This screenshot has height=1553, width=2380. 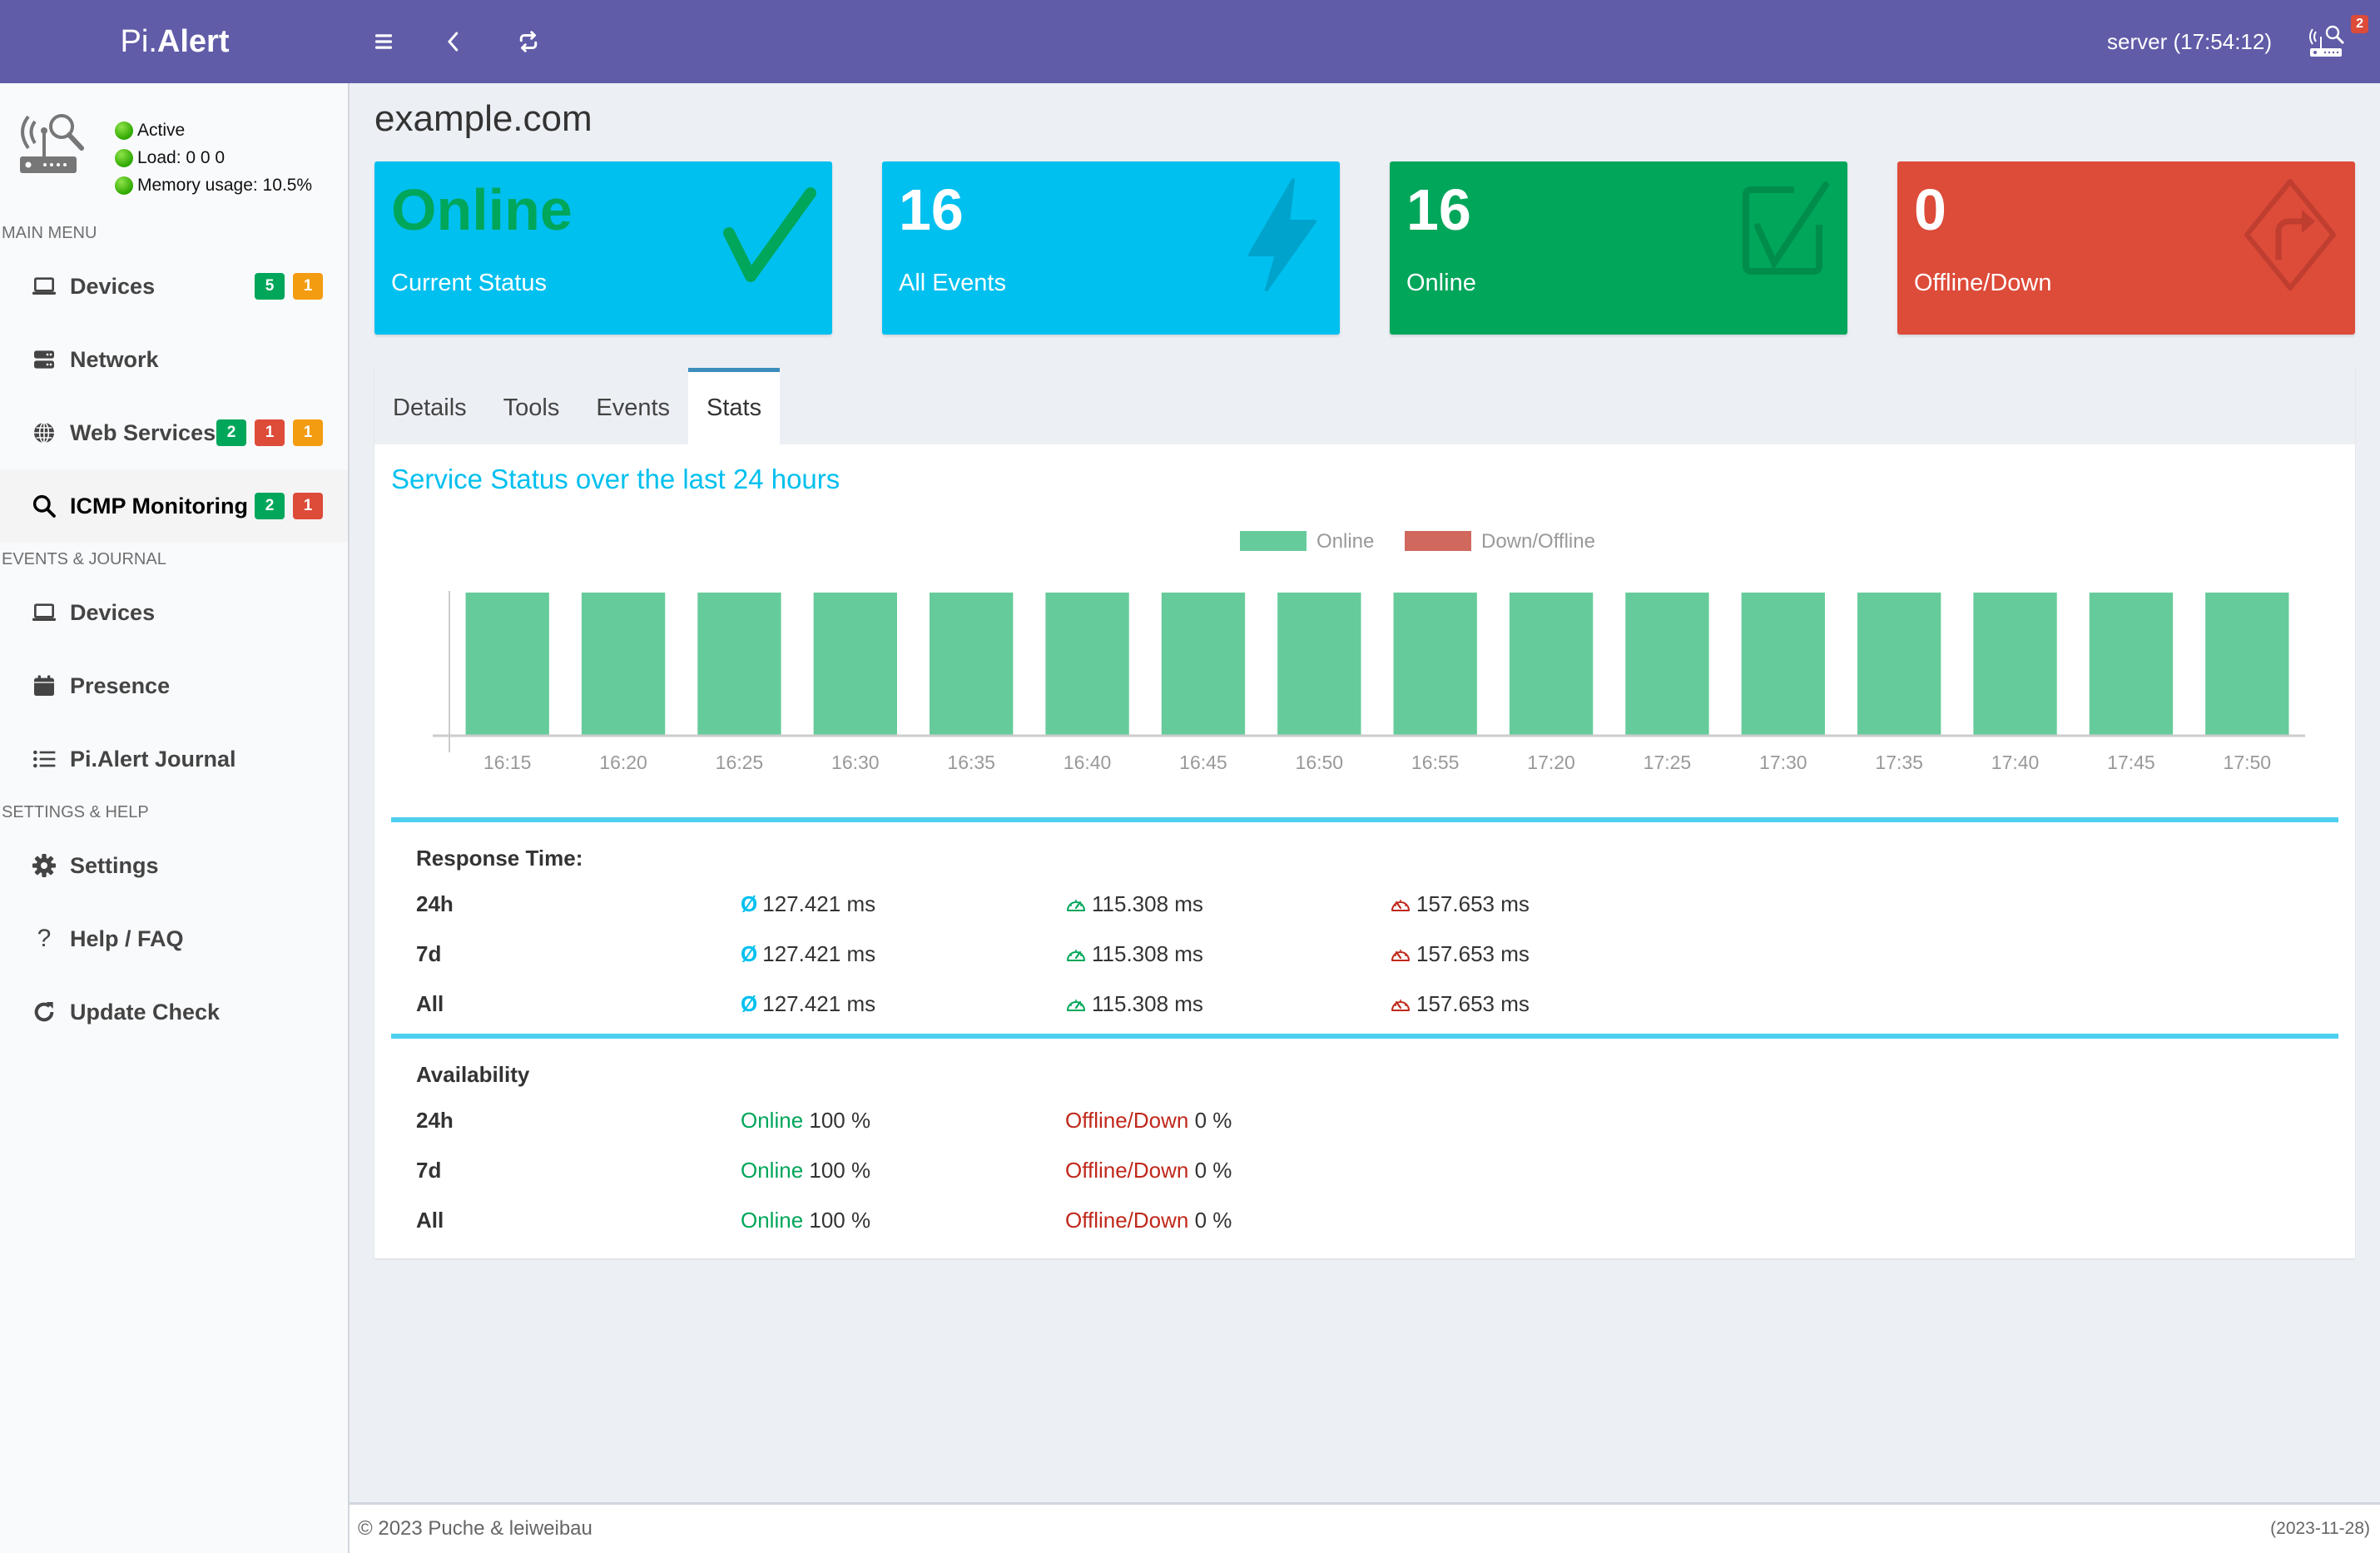 I want to click on system-status-panel: Active Load: 0 0 0 Memory usage: 10.5%, so click(x=174, y=149).